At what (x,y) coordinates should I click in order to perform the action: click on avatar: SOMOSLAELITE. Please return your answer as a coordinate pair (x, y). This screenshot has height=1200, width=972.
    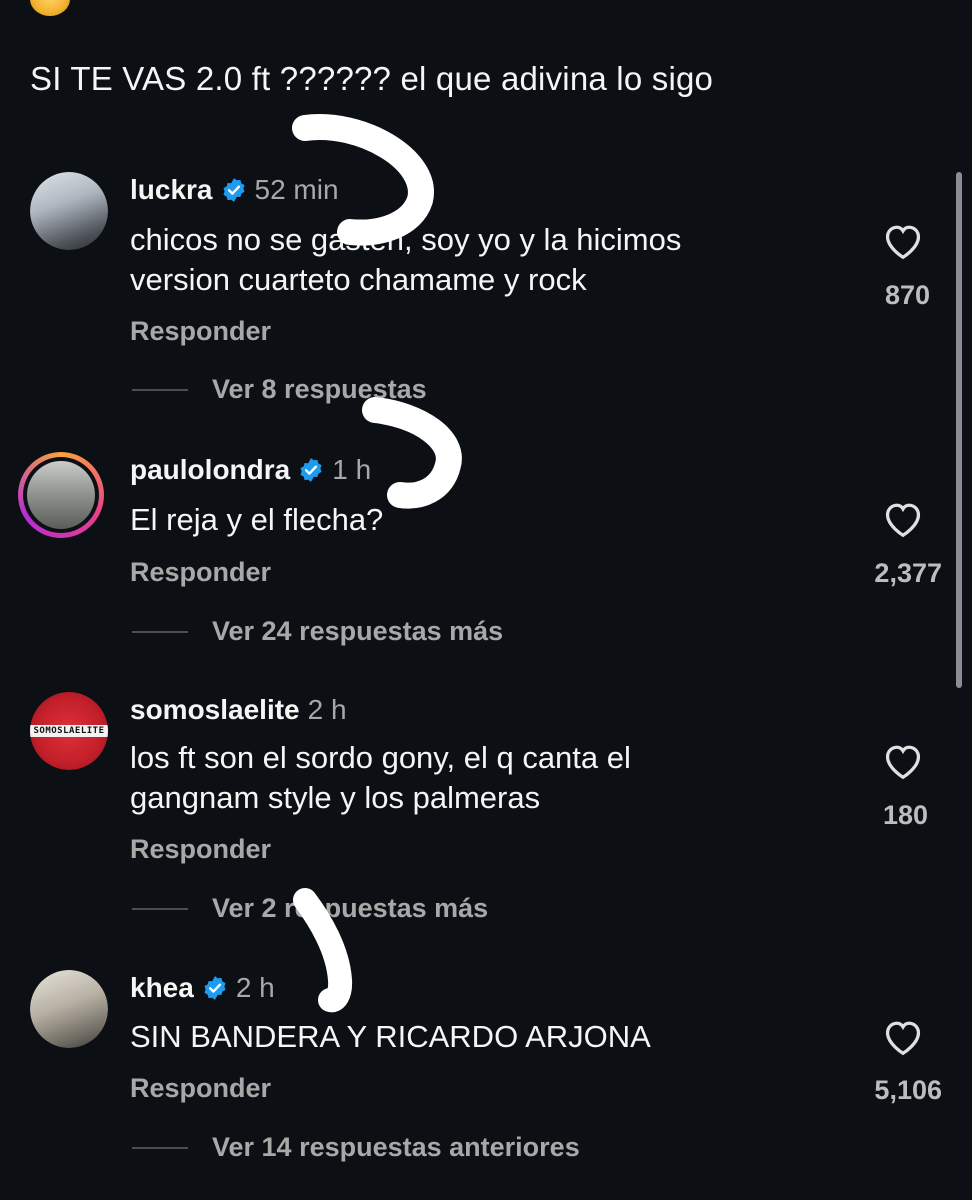
    Looking at the image, I should click on (69, 731).